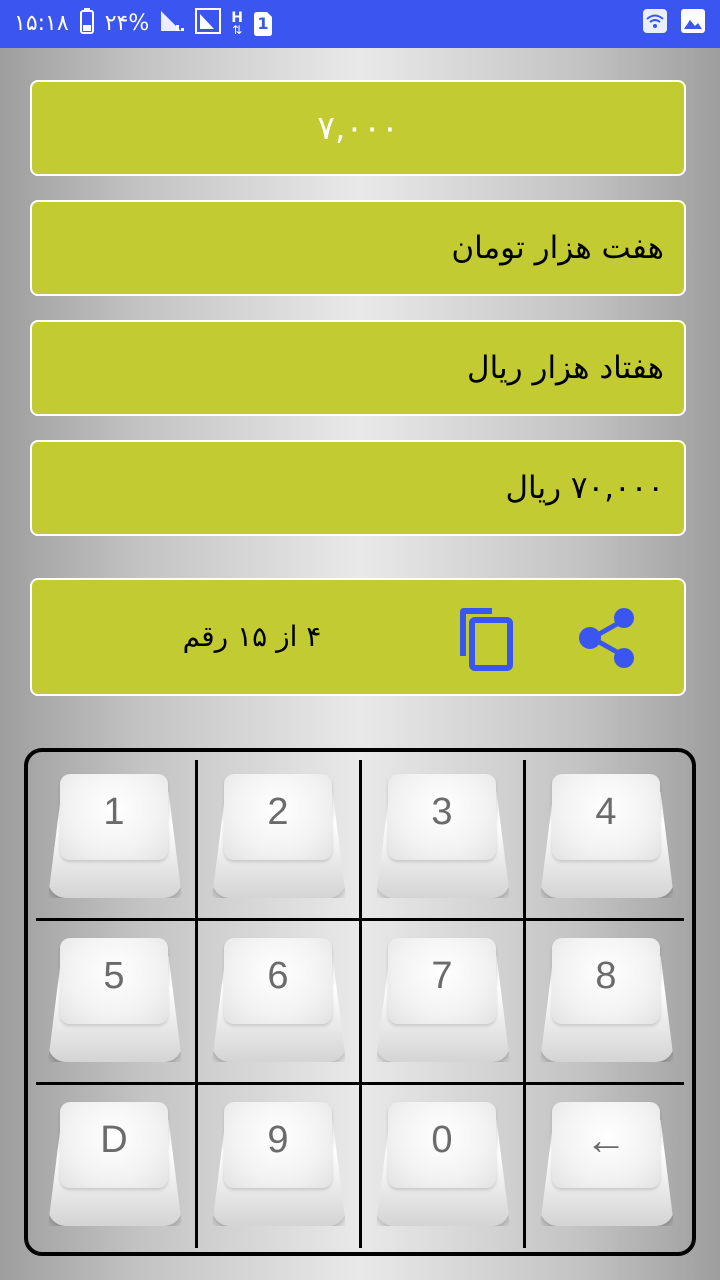 This screenshot has width=720, height=1280. I want to click on action-bar: ۴ از ۱۵ رقم, so click(358, 637).